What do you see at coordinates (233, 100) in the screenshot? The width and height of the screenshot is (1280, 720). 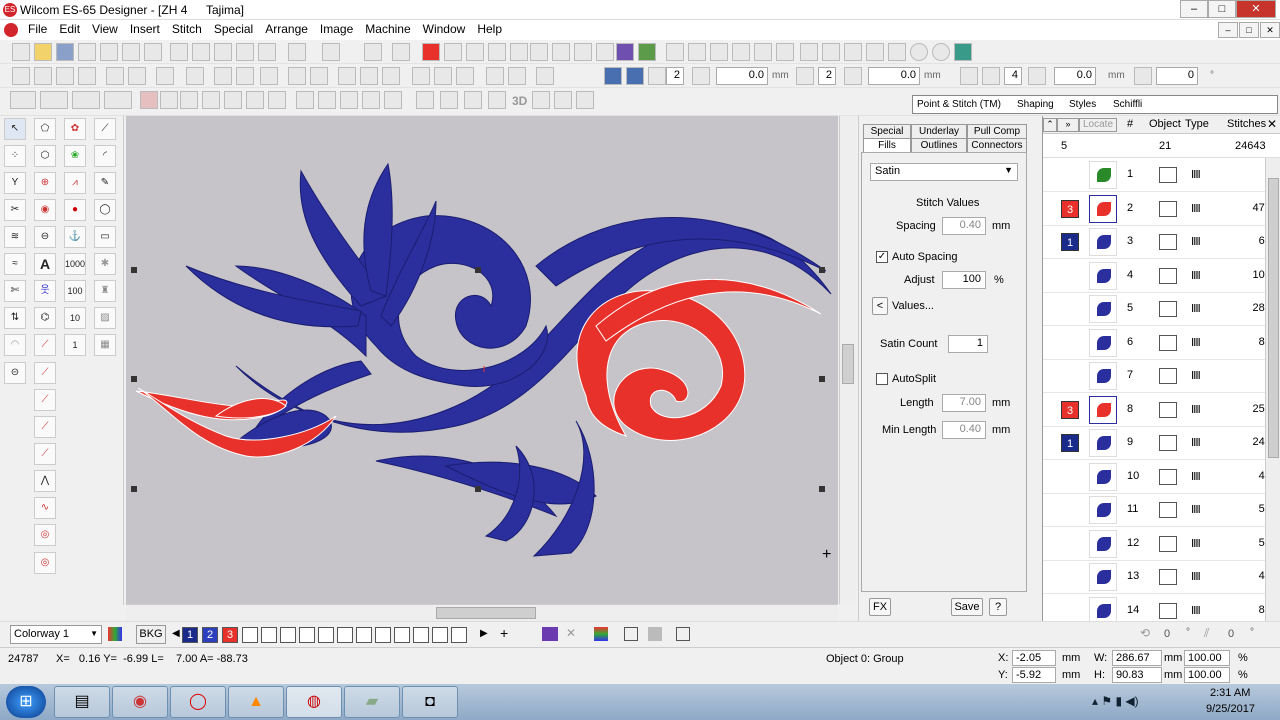 I see `cross-fill-icon` at bounding box center [233, 100].